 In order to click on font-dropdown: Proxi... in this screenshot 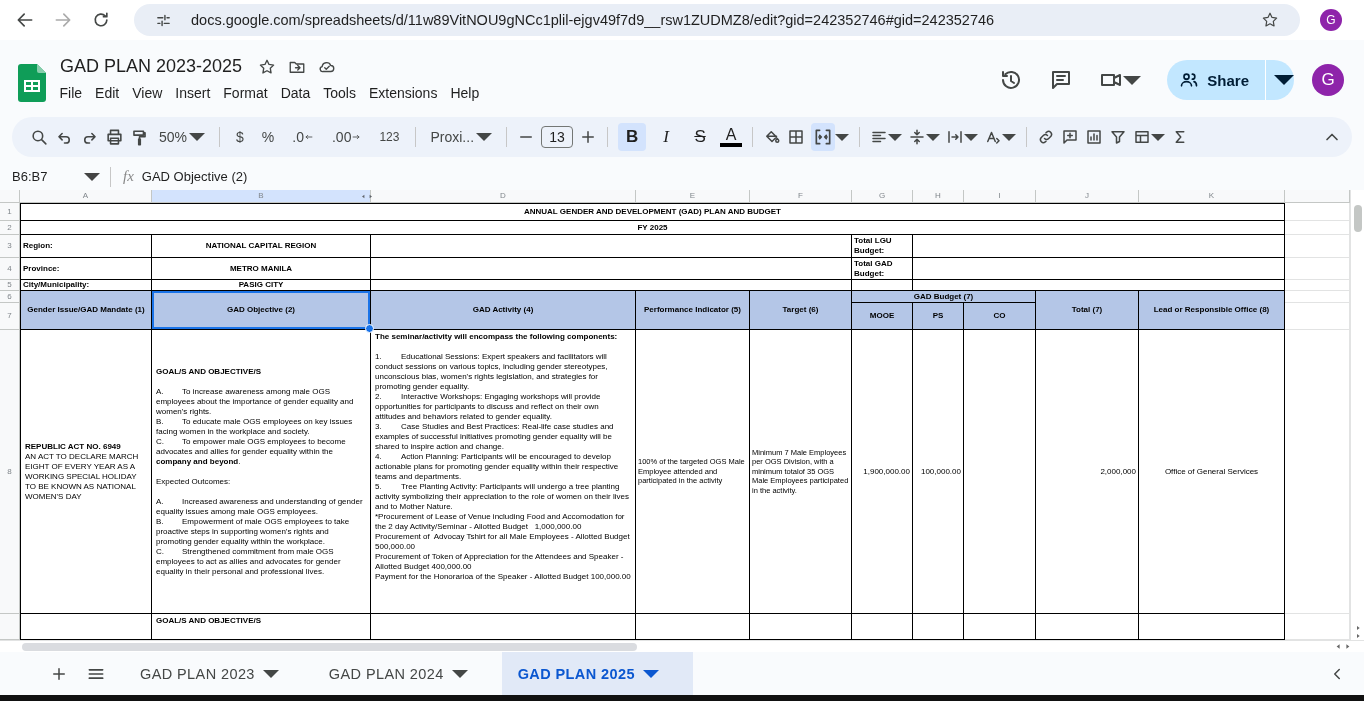, I will do `click(461, 137)`.